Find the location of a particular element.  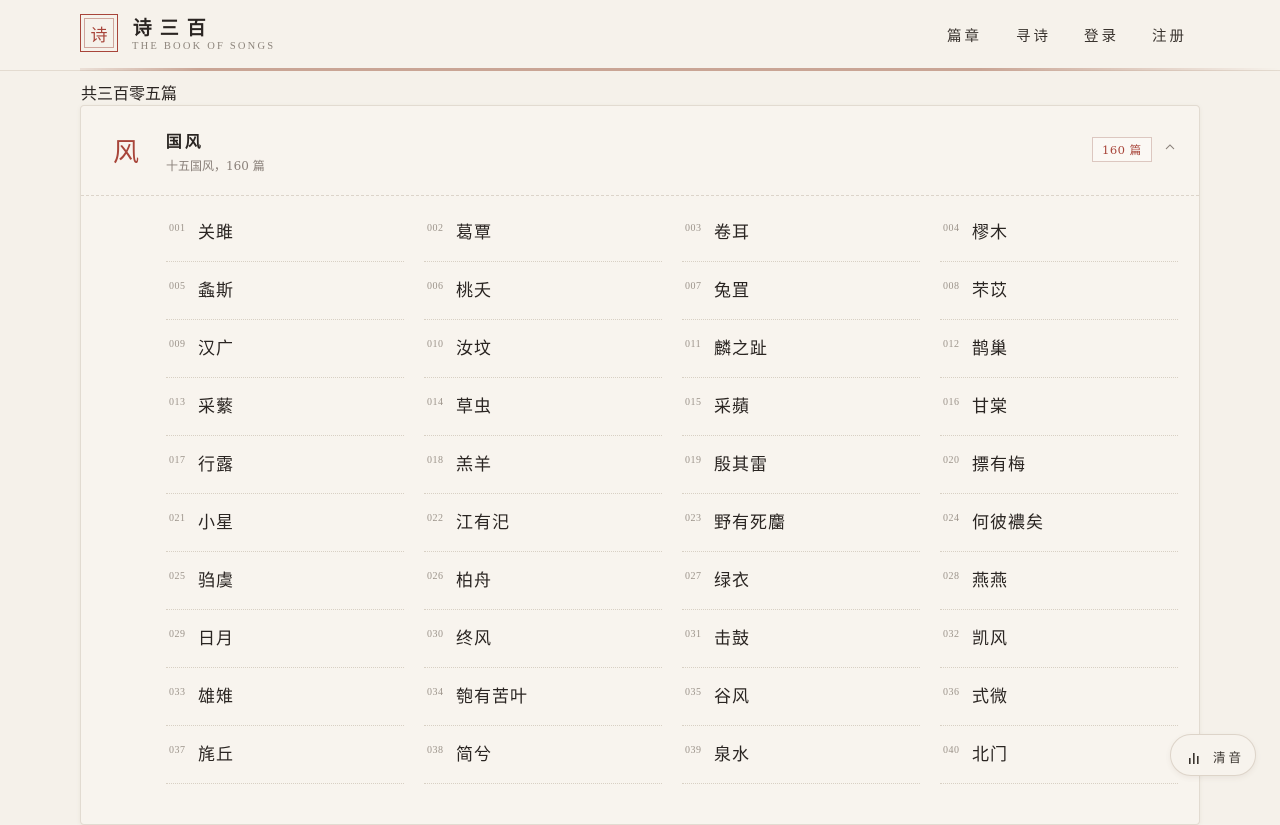

poem-number: 038 is located at coordinates (435, 750).